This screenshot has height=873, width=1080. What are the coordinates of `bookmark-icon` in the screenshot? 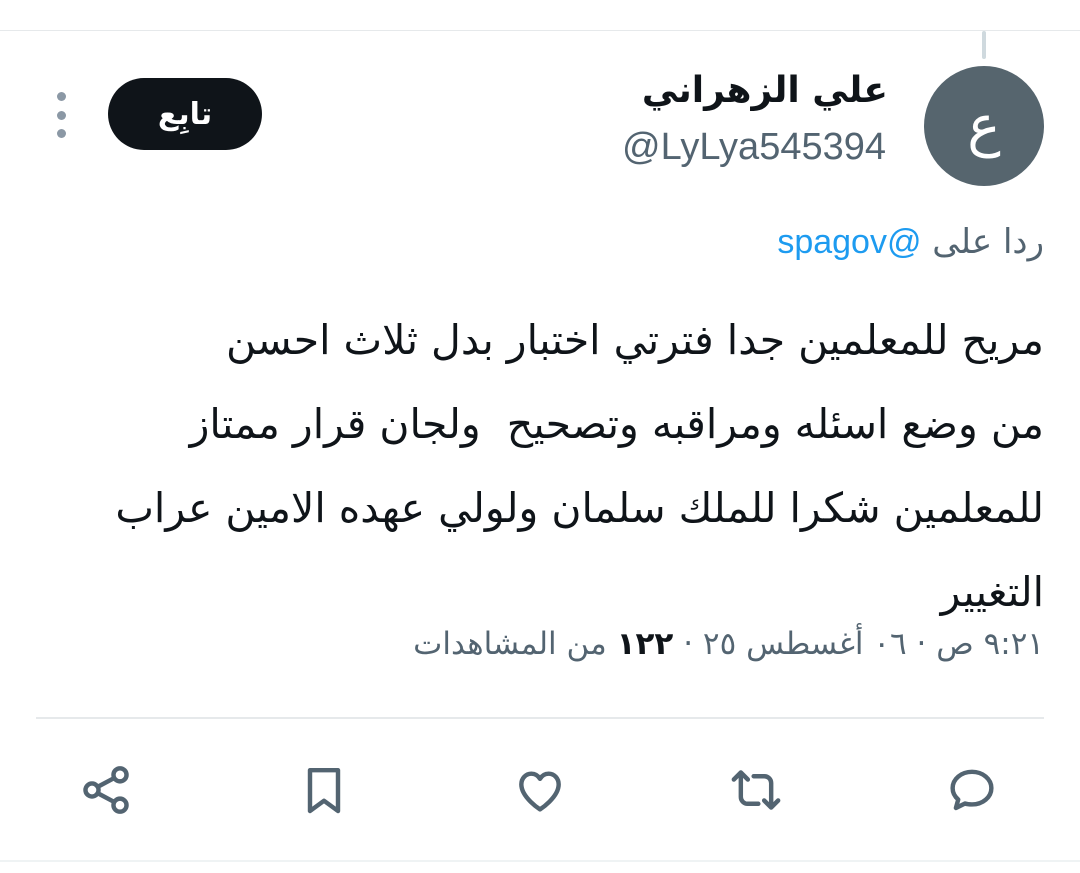 It's located at (324, 790).